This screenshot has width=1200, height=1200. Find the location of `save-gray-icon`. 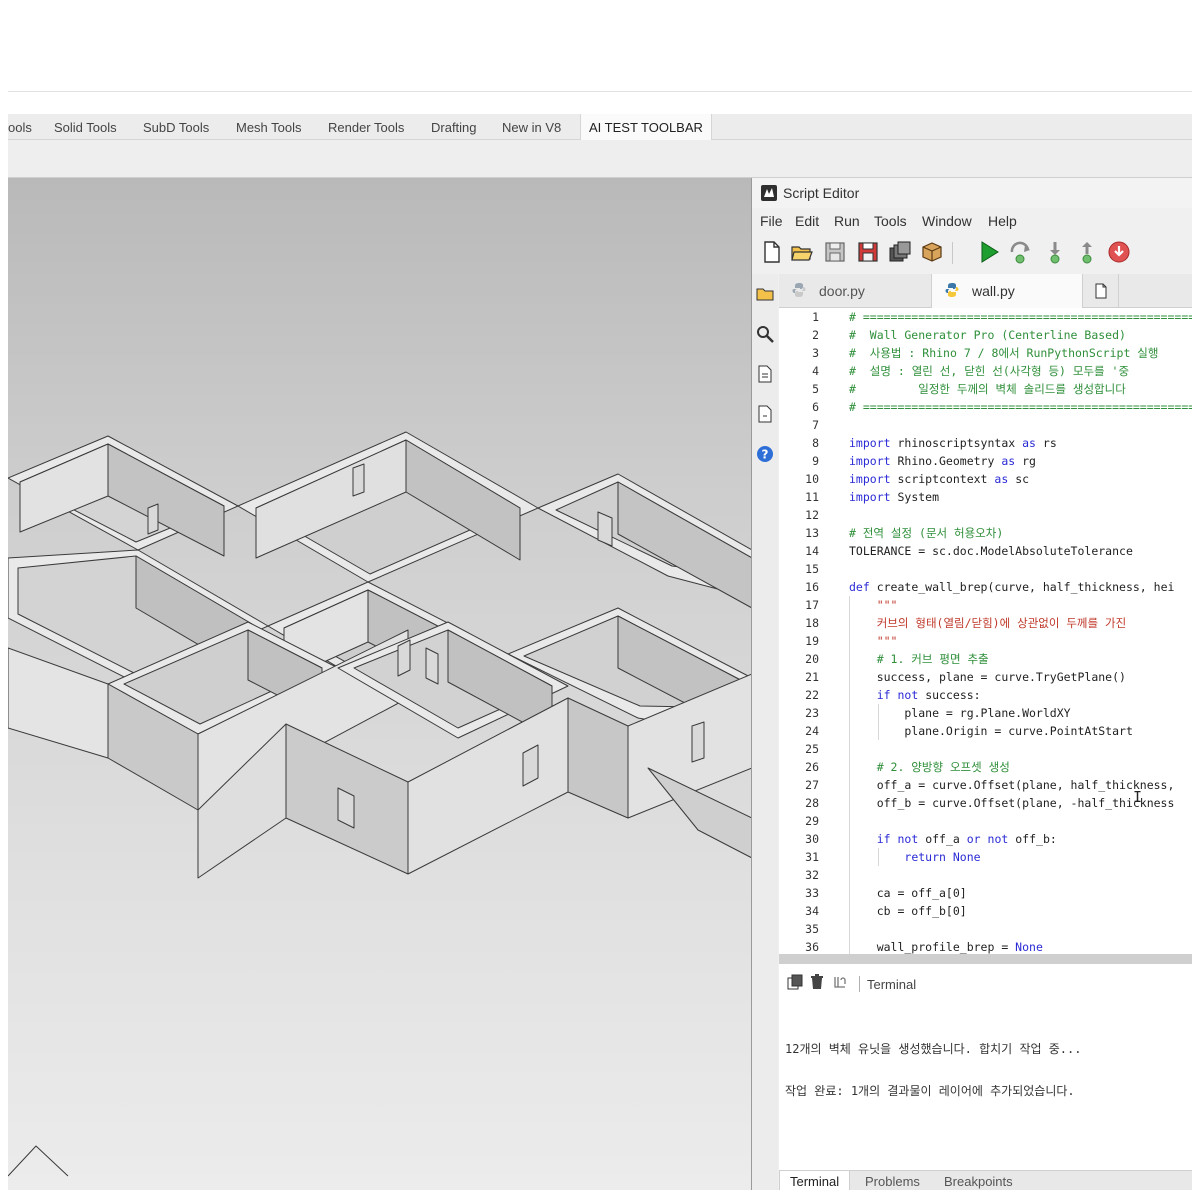

save-gray-icon is located at coordinates (835, 252).